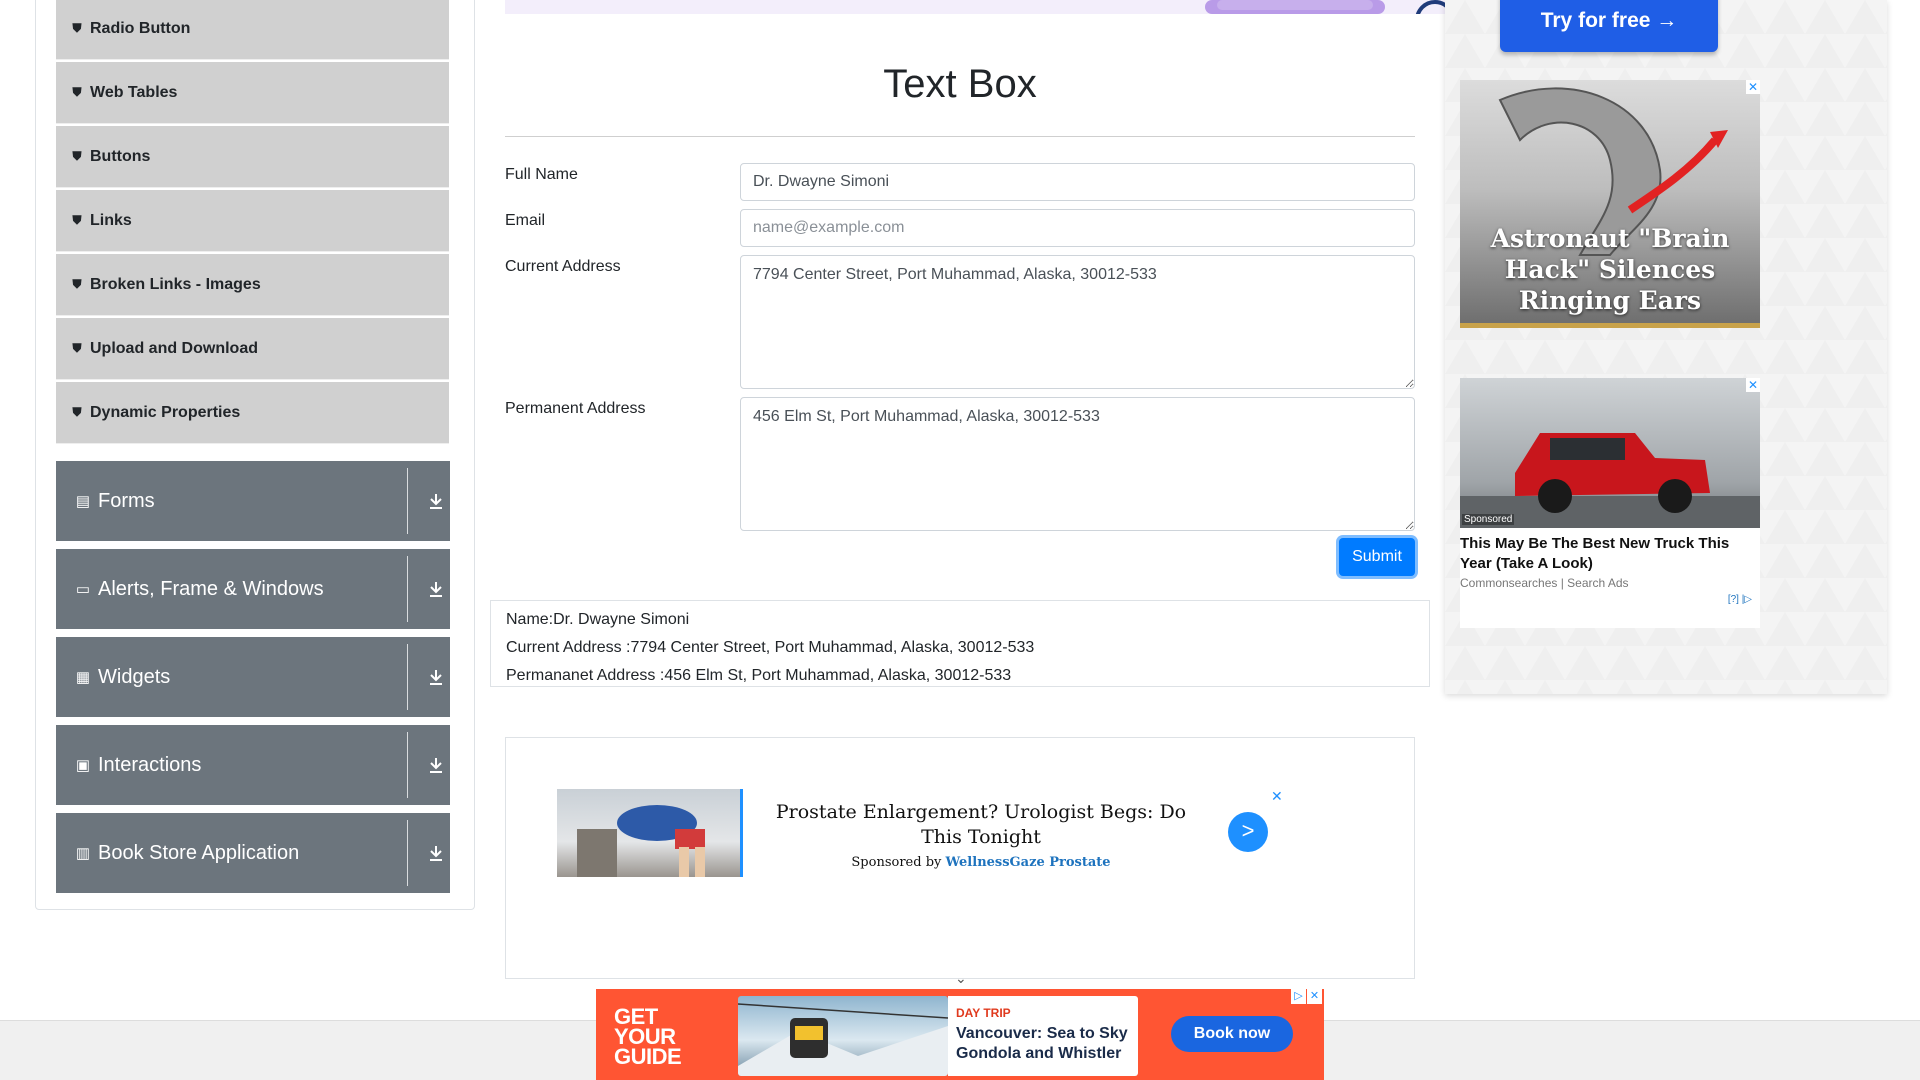  I want to click on sidebar-group-label: Widgets, so click(134, 676).